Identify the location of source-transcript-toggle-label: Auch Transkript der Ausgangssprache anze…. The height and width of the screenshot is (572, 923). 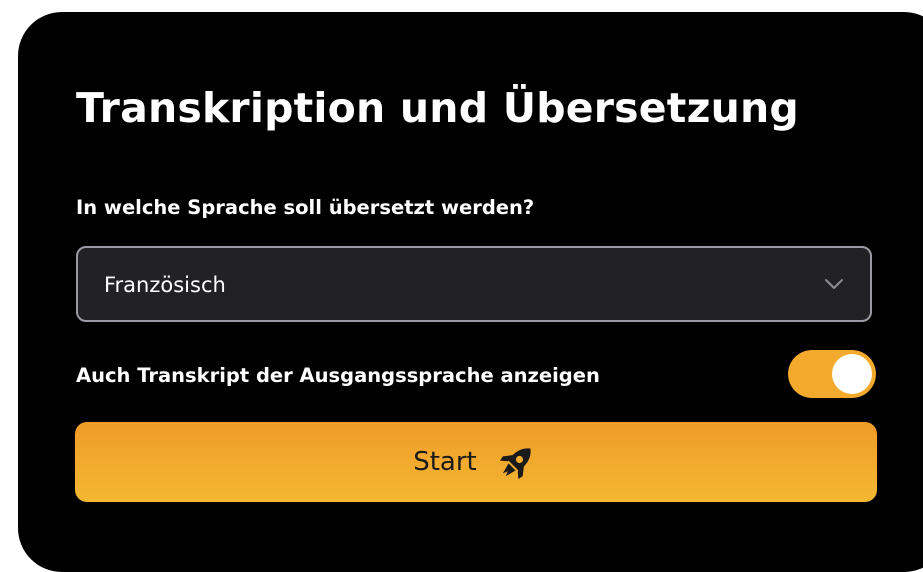
(338, 375).